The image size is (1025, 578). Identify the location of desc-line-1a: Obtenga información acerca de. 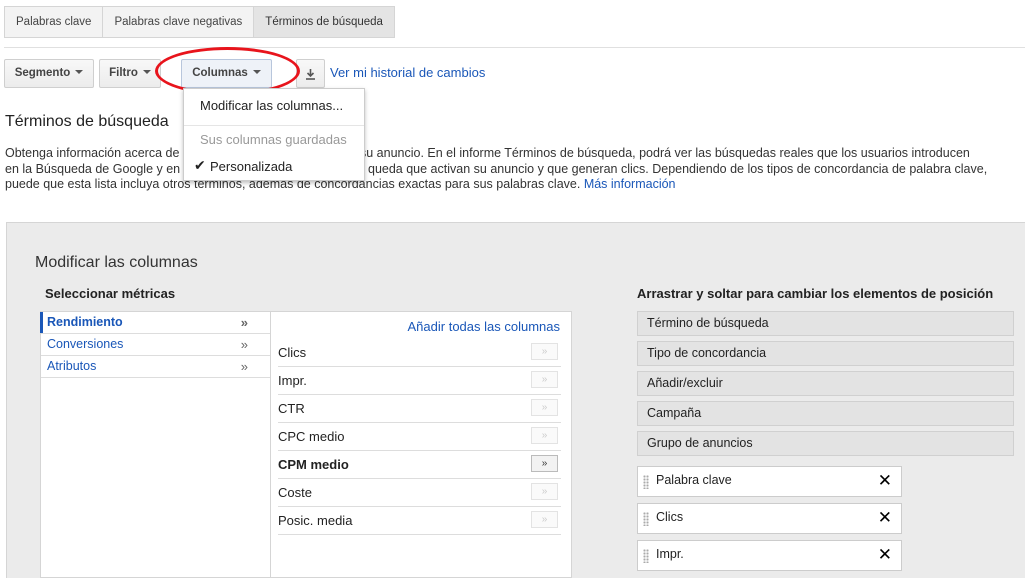
(92, 153).